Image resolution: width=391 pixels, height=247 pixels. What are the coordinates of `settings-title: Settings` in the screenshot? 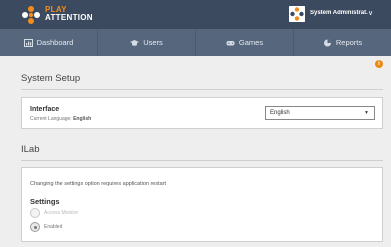 It's located at (45, 201).